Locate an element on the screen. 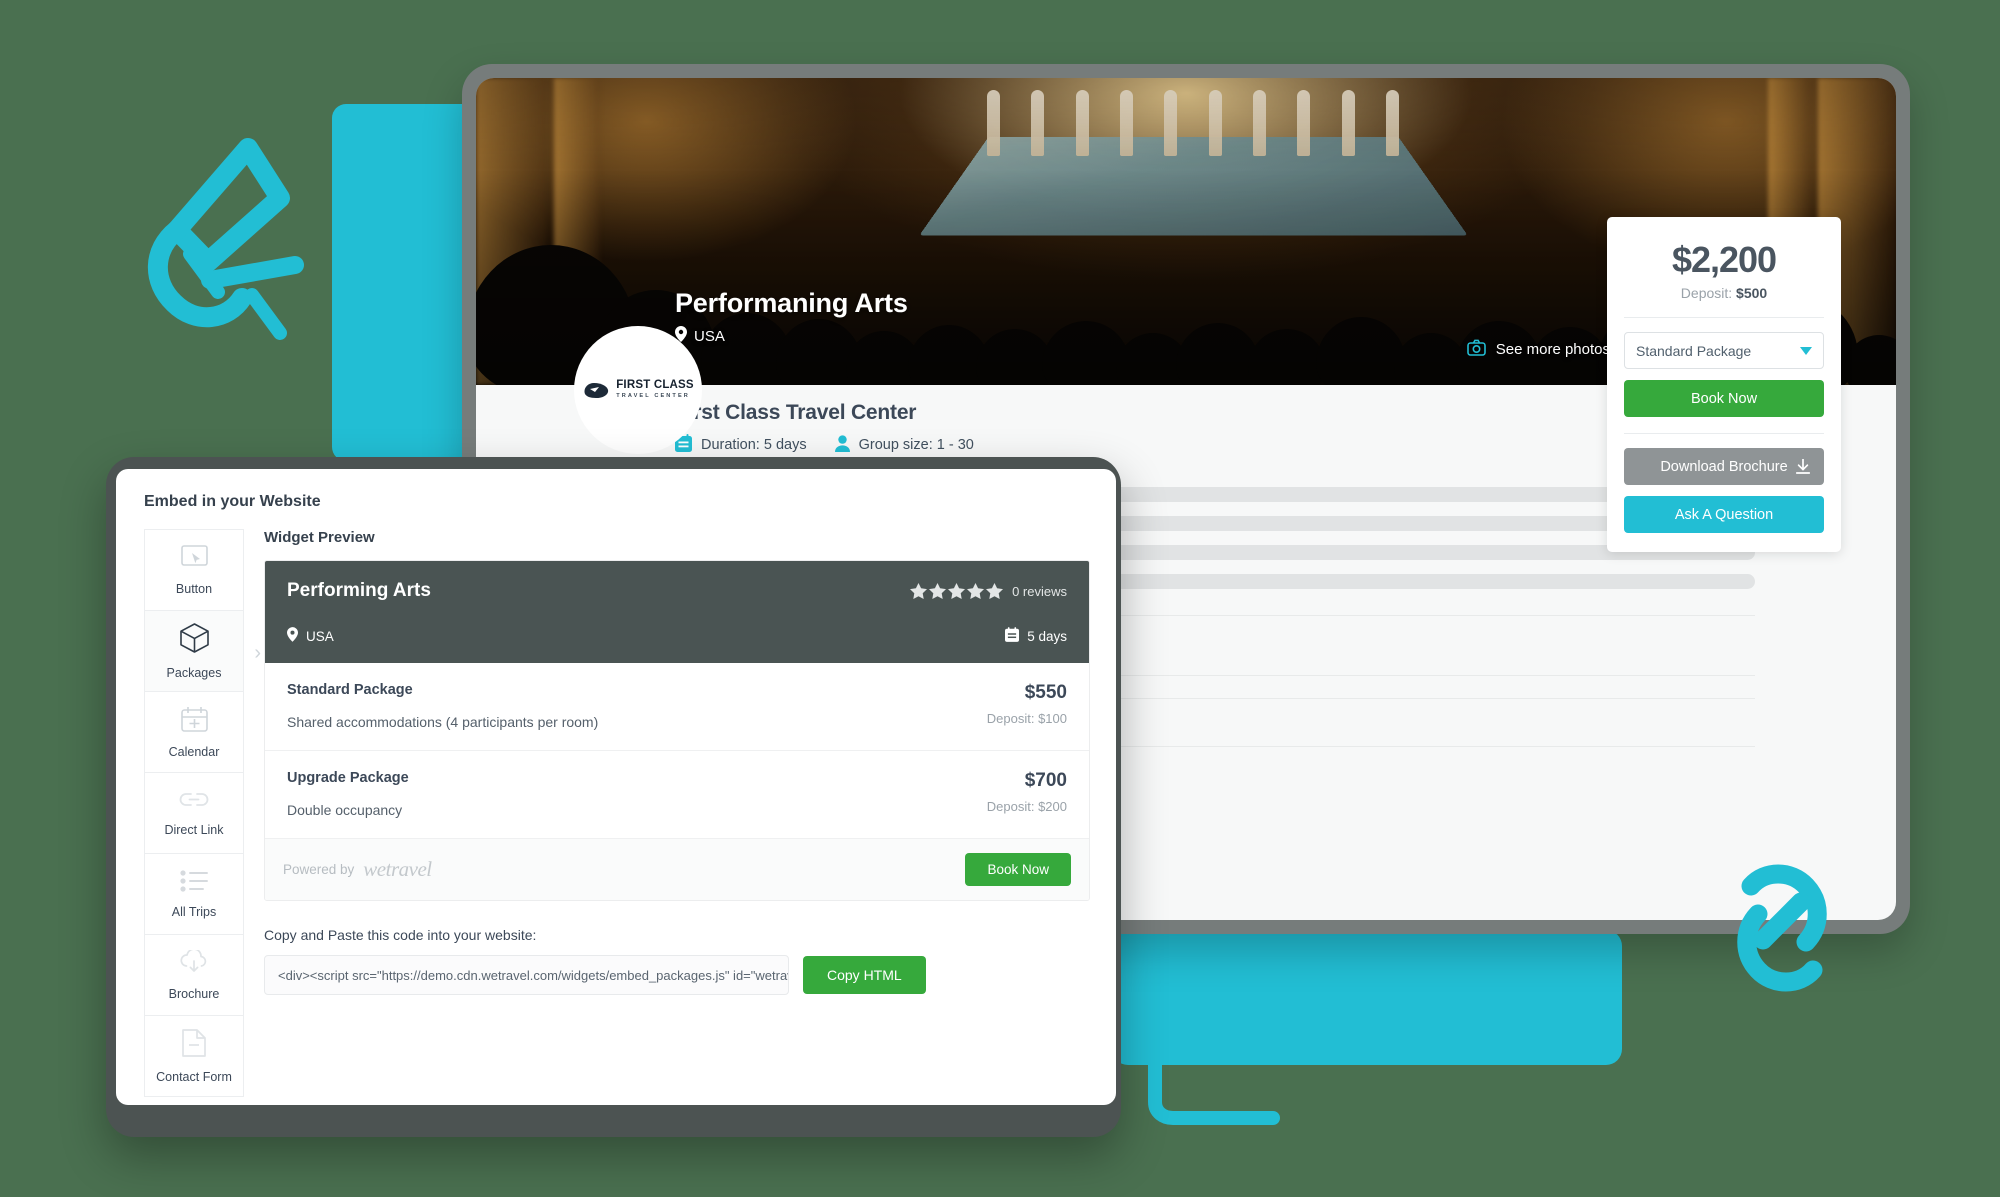  hero-title-block: Performaning Arts USA is located at coordinates (791, 317).